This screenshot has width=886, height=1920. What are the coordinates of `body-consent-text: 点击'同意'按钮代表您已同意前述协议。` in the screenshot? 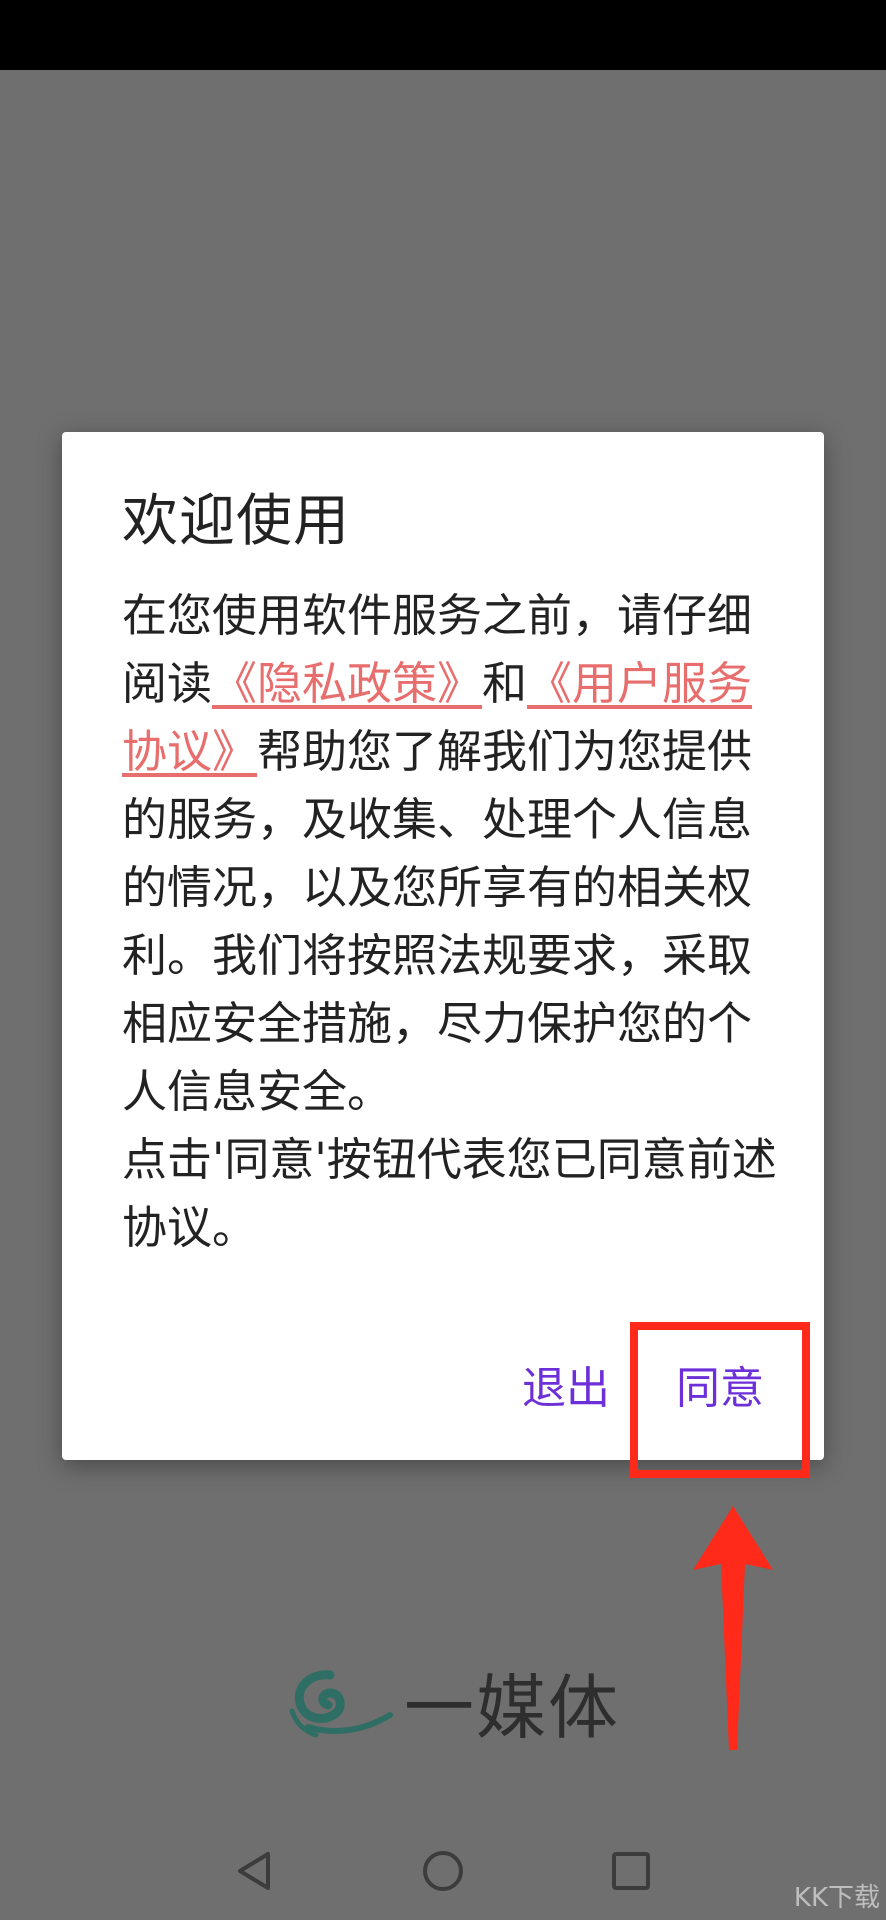 It's located at (449, 1193).